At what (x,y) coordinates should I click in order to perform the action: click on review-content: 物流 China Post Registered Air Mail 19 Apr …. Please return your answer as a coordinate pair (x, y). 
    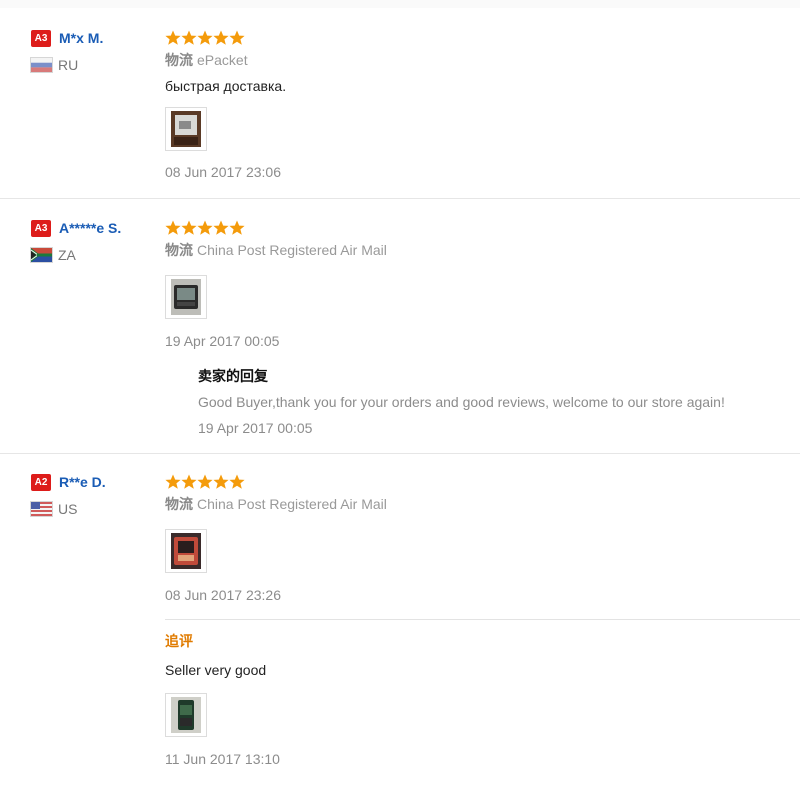
    Looking at the image, I should click on (475, 284).